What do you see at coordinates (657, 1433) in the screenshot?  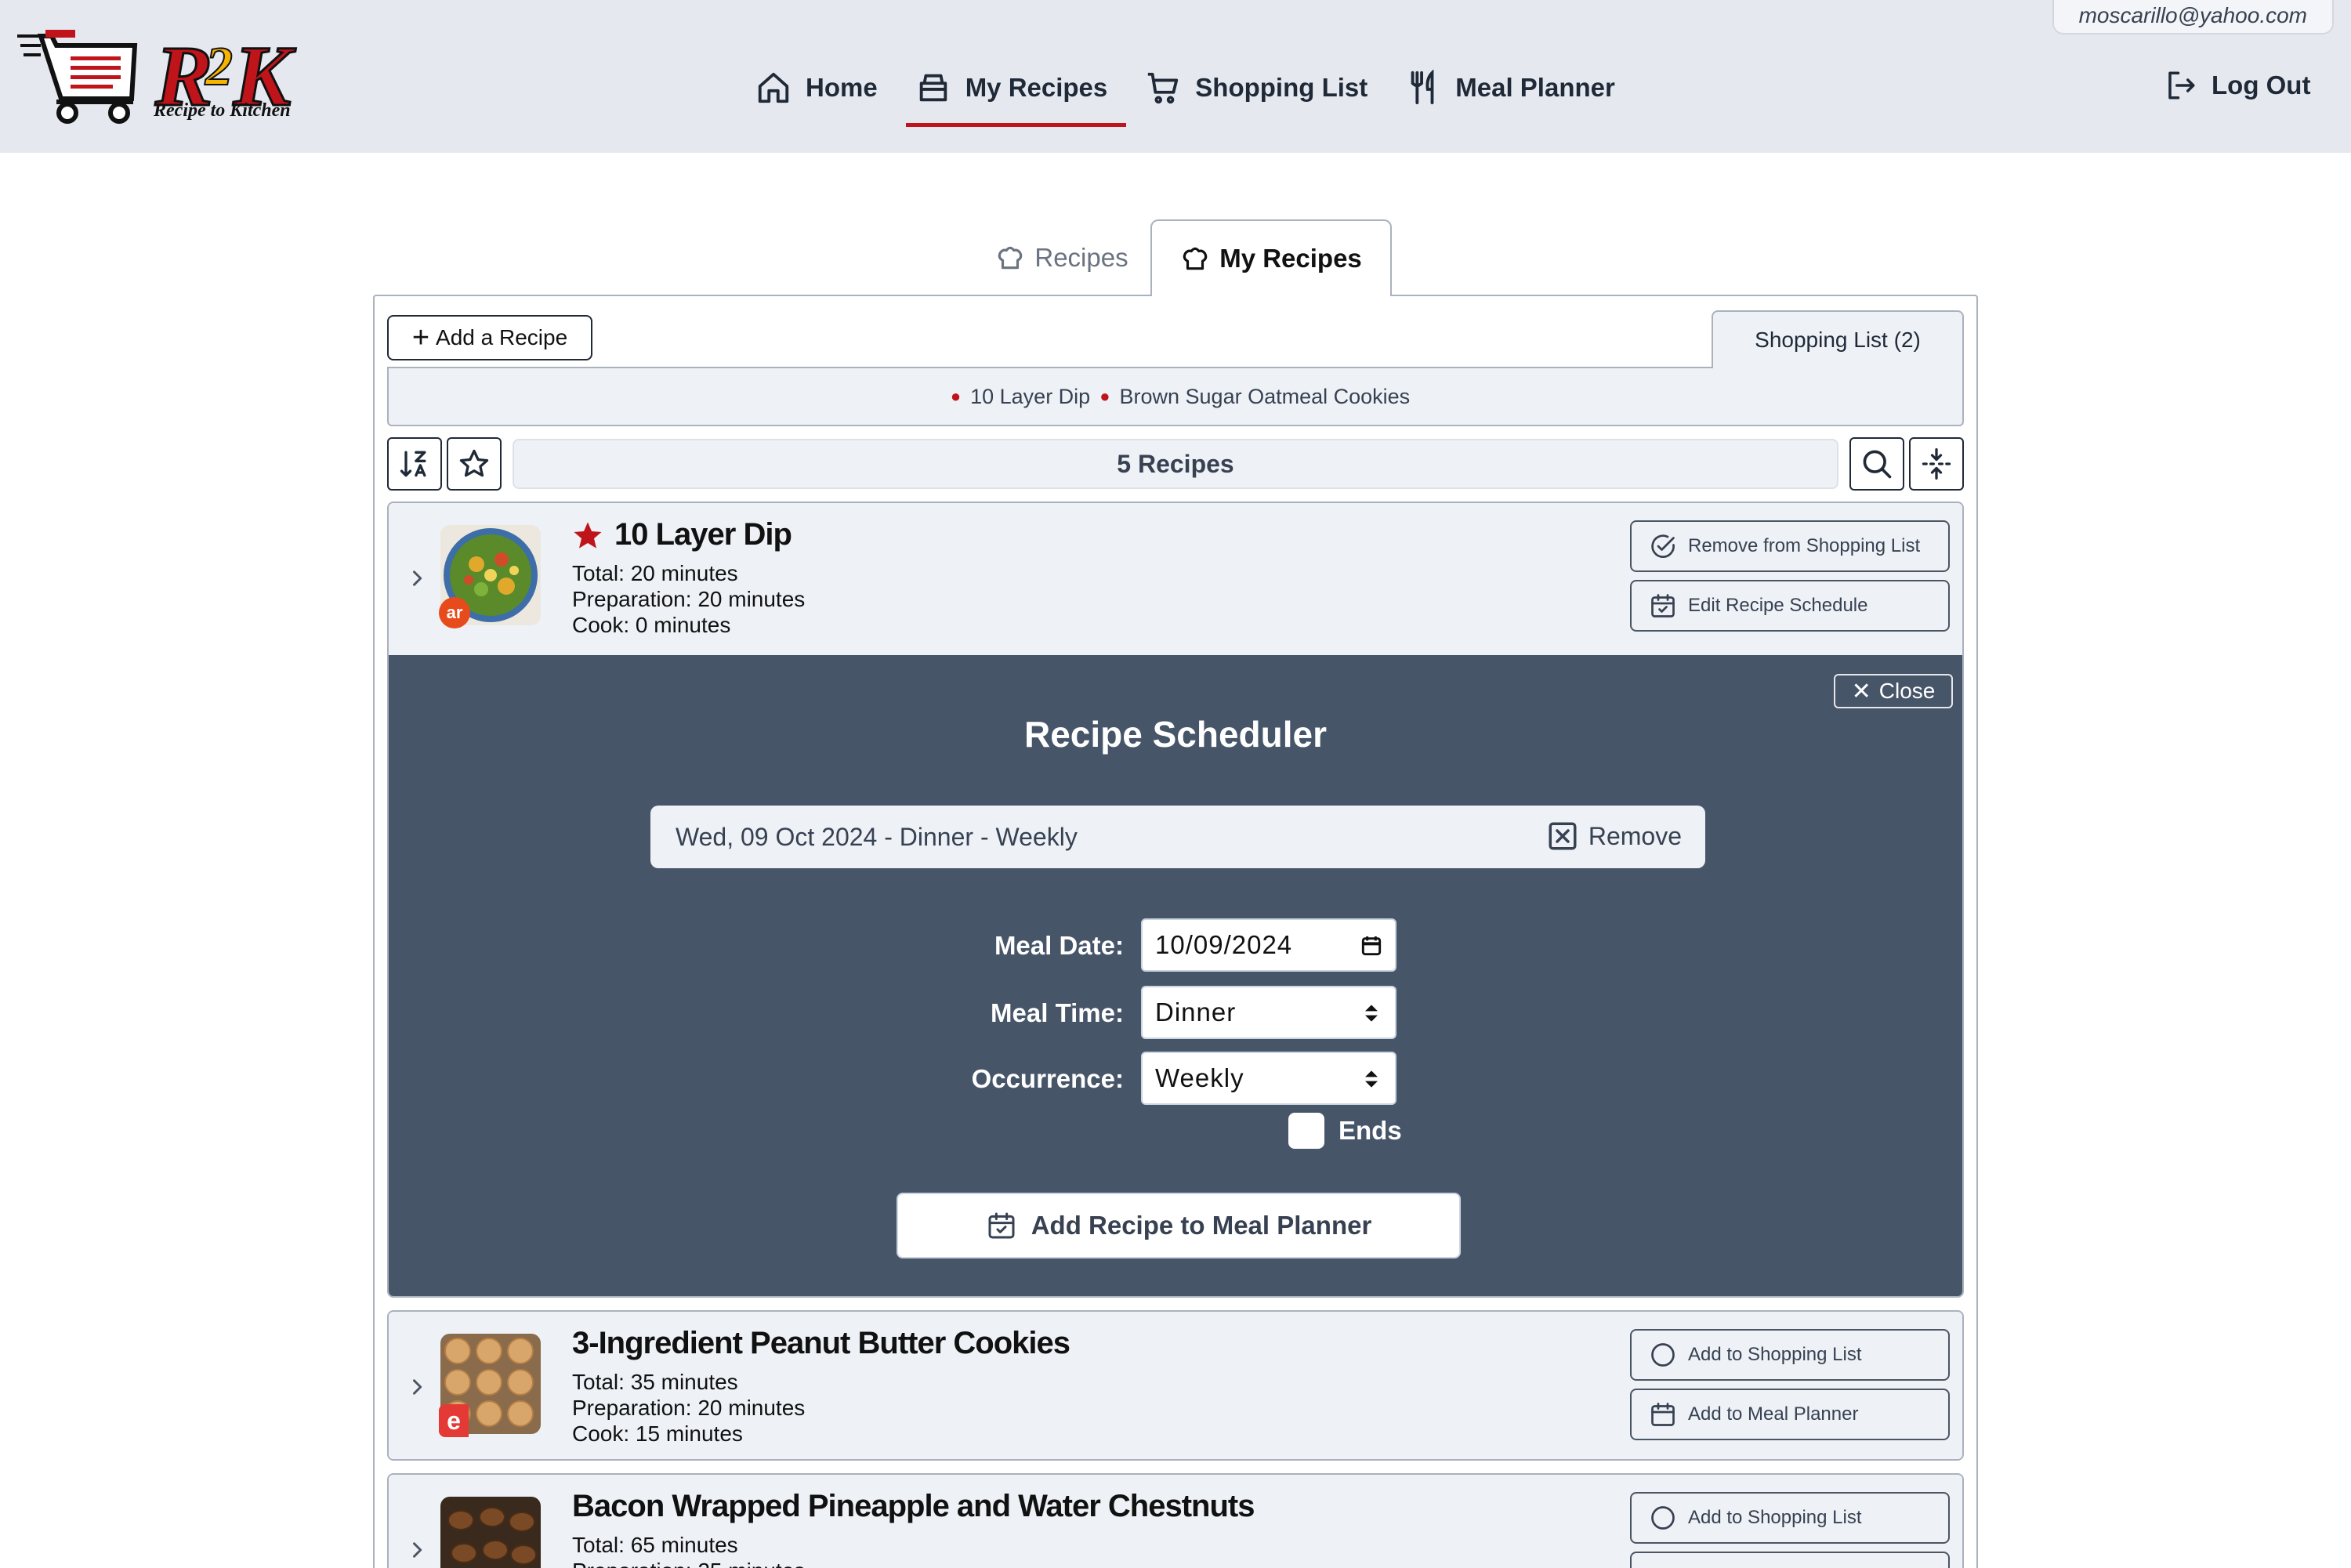 I see `recipe-cook-time: Cook: 15 minutes` at bounding box center [657, 1433].